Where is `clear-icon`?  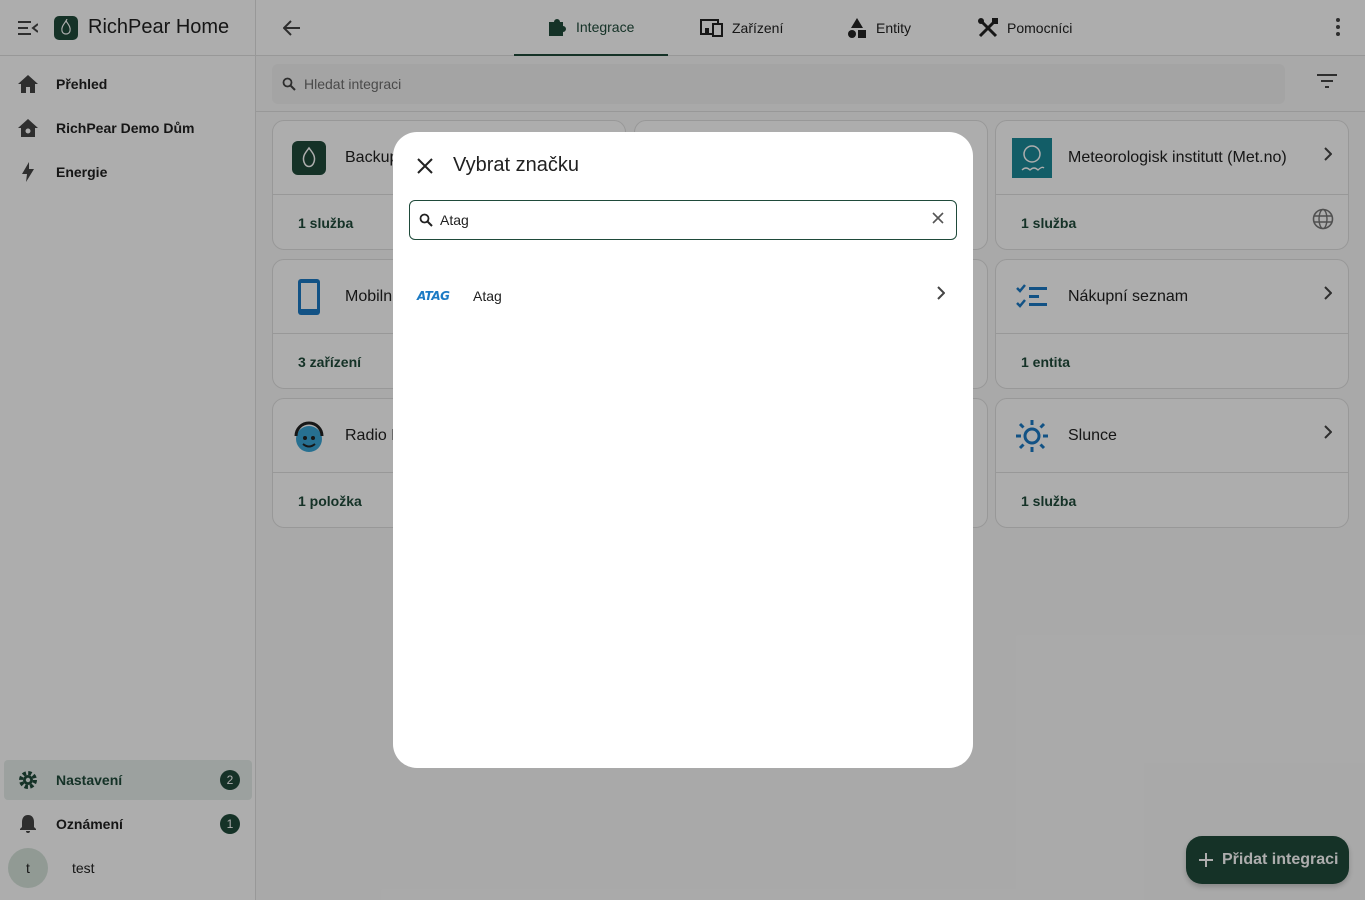
clear-icon is located at coordinates (938, 218).